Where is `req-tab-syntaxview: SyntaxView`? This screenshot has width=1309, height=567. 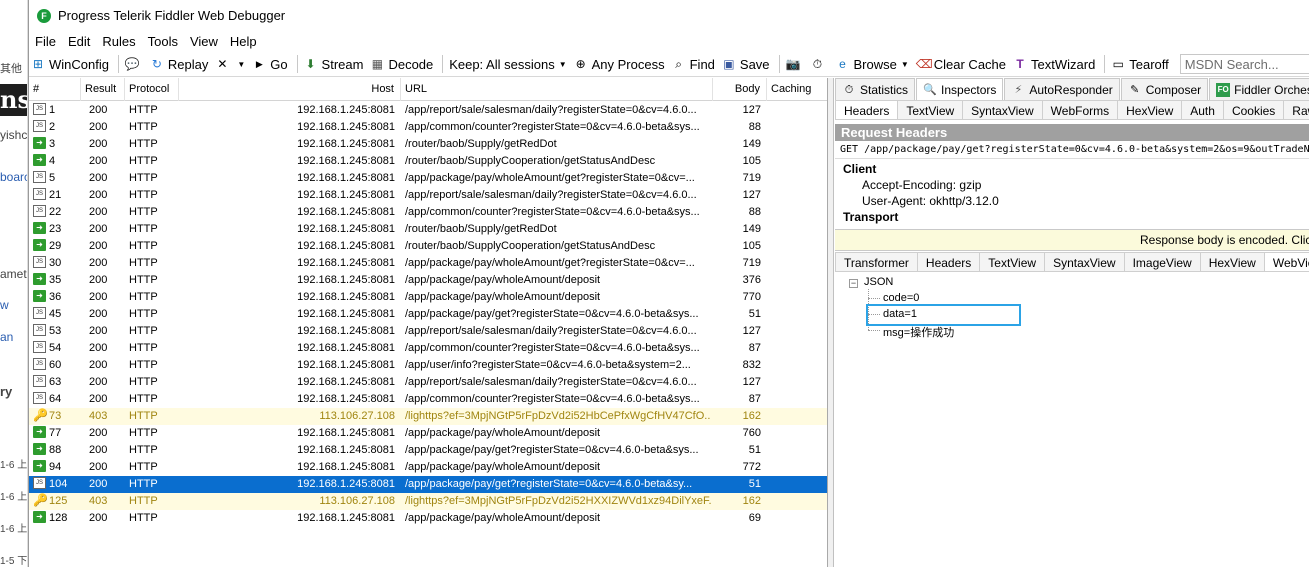 req-tab-syntaxview: SyntaxView is located at coordinates (1002, 110).